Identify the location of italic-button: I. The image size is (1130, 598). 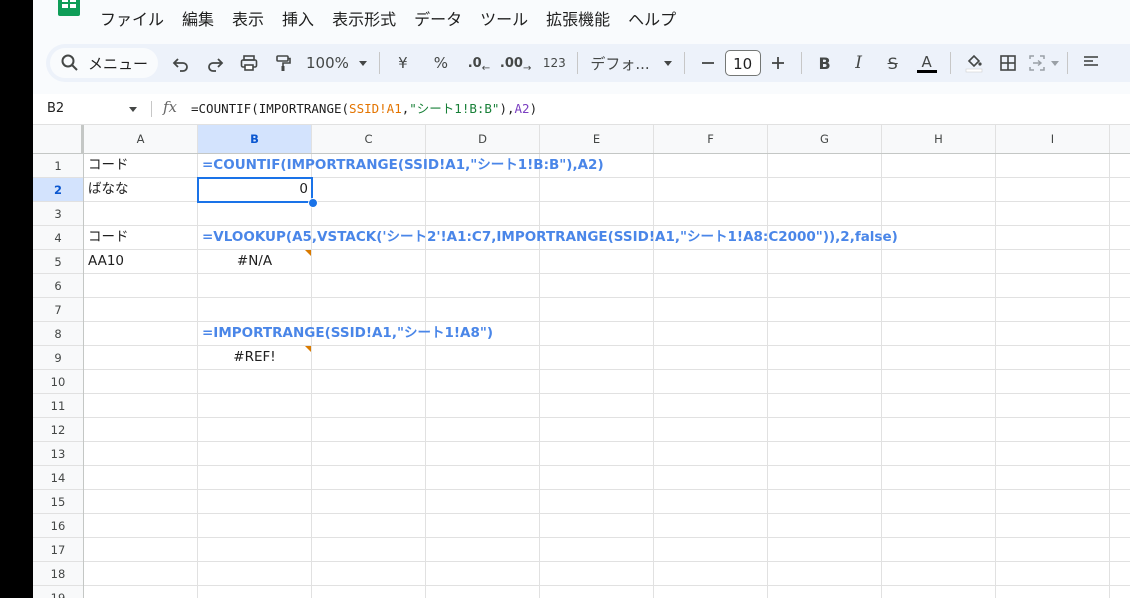
(859, 63).